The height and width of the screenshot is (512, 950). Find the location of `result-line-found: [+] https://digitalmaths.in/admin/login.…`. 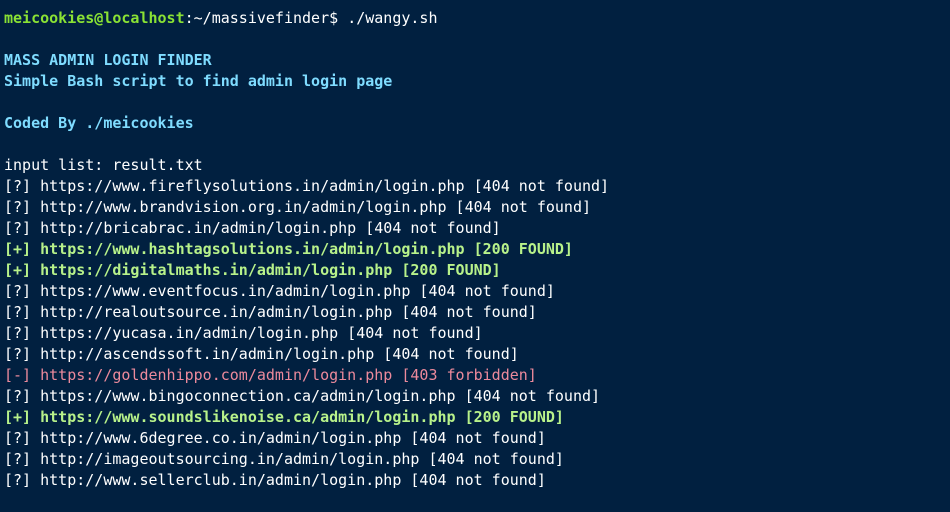

result-line-found: [+] https://digitalmaths.in/admin/login.… is located at coordinates (252, 270).